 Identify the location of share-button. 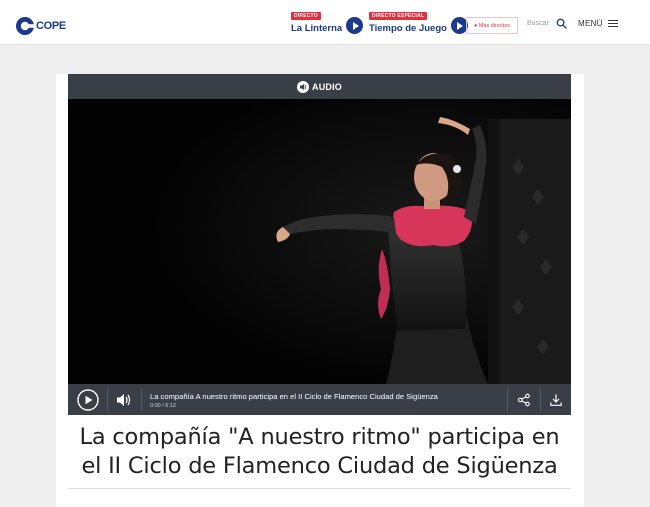
(524, 399).